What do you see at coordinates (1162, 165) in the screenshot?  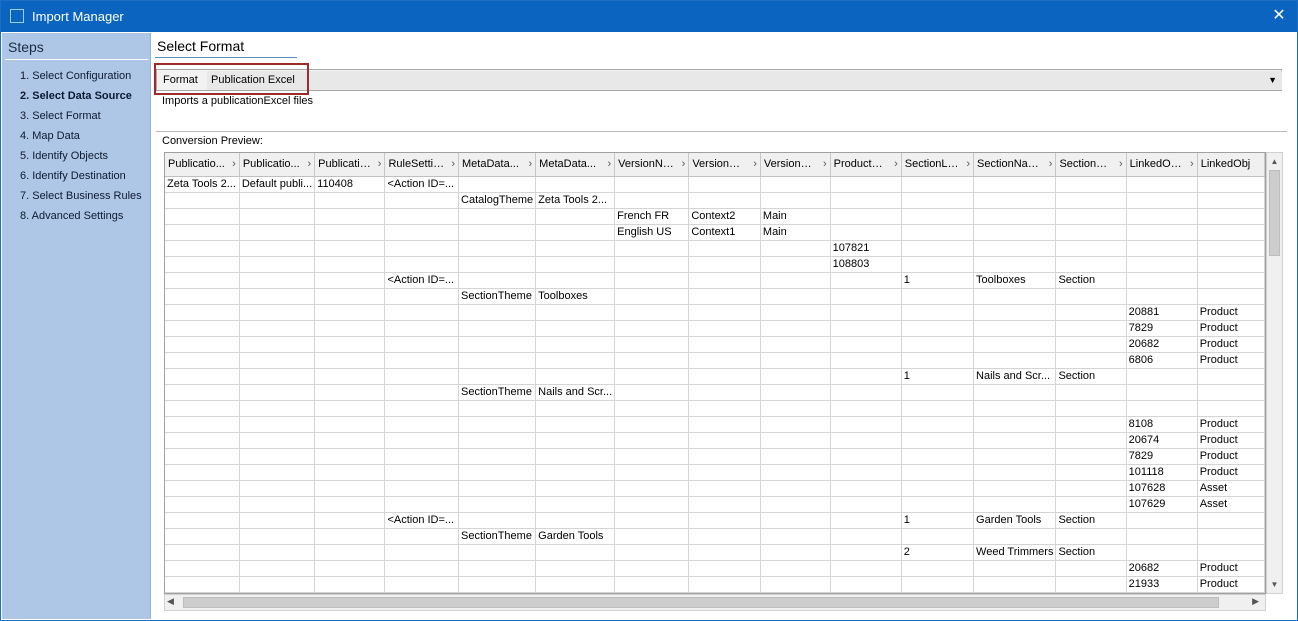 I see `column-header: LinkedObj... ›` at bounding box center [1162, 165].